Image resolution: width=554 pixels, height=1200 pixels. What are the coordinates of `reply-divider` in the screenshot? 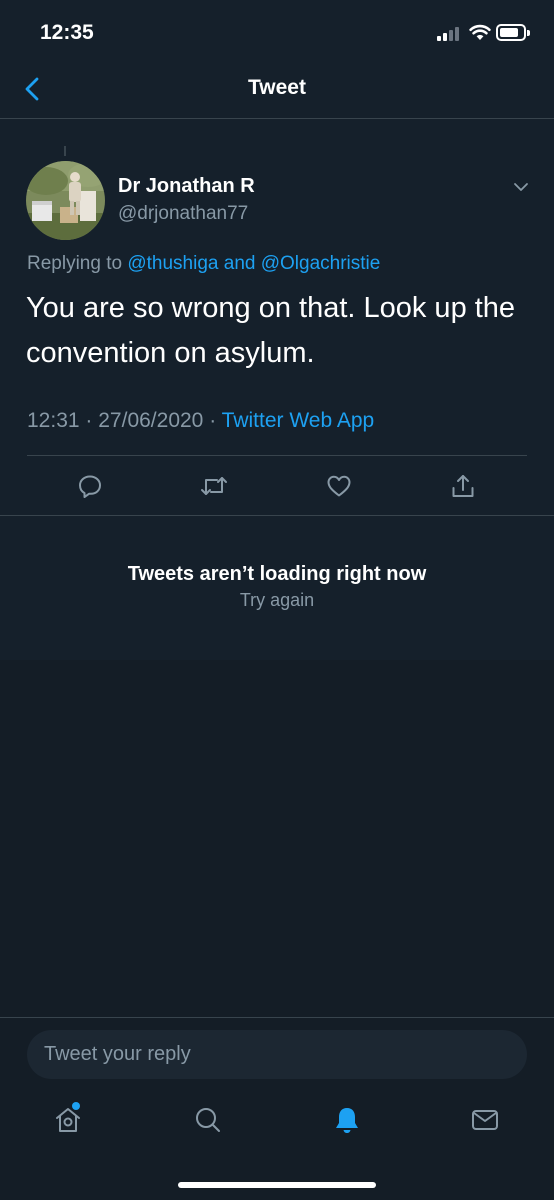 It's located at (277, 1017).